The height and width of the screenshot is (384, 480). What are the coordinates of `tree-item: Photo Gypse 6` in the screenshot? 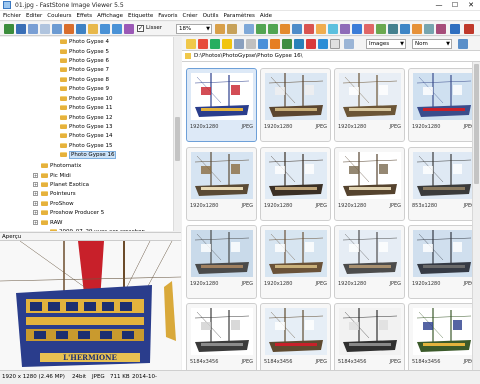 It's located at (84, 60).